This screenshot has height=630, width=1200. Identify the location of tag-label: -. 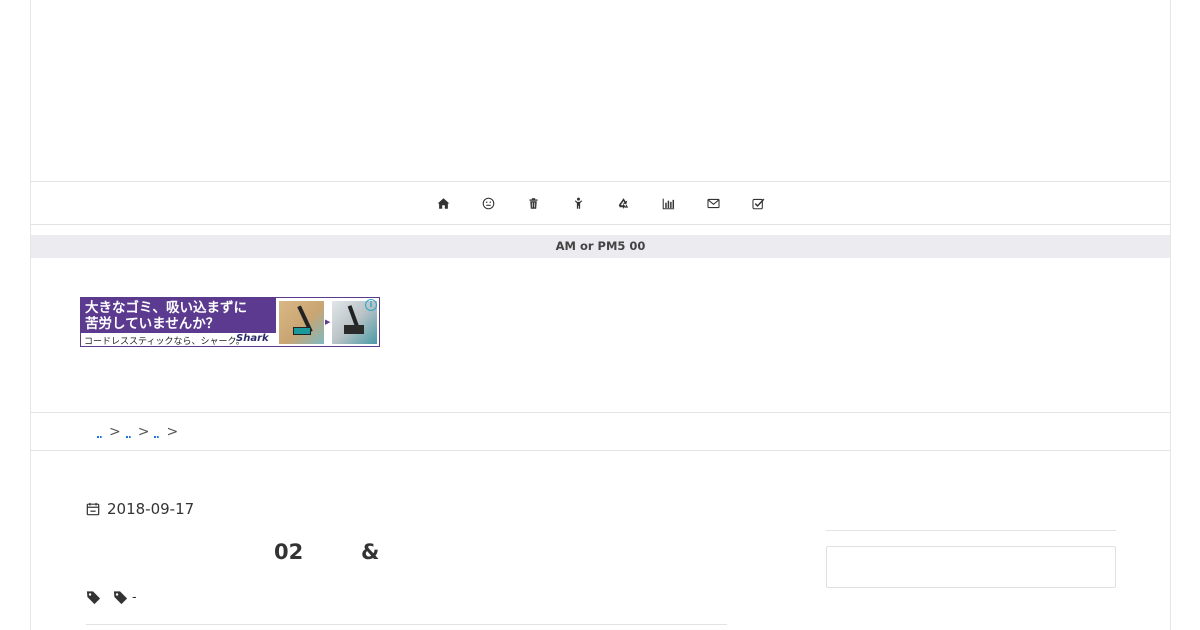
(134, 597).